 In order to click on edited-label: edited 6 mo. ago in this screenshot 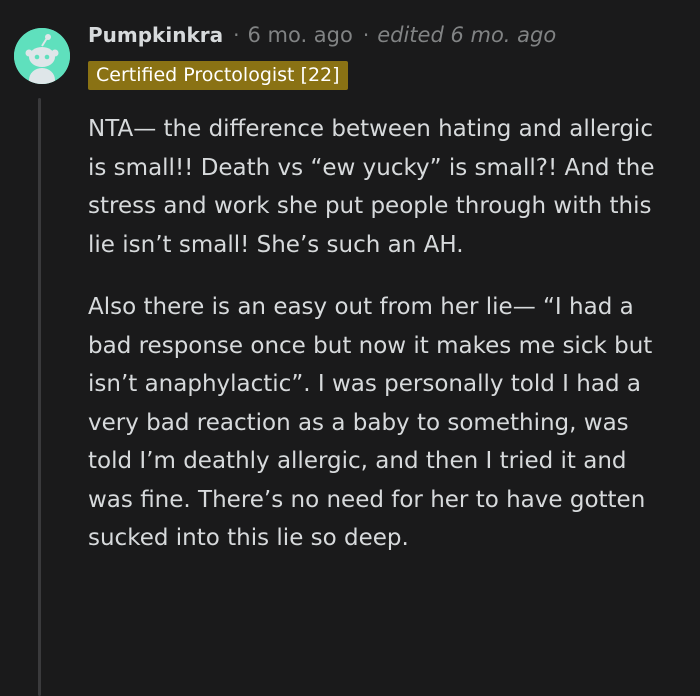, I will do `click(467, 35)`.